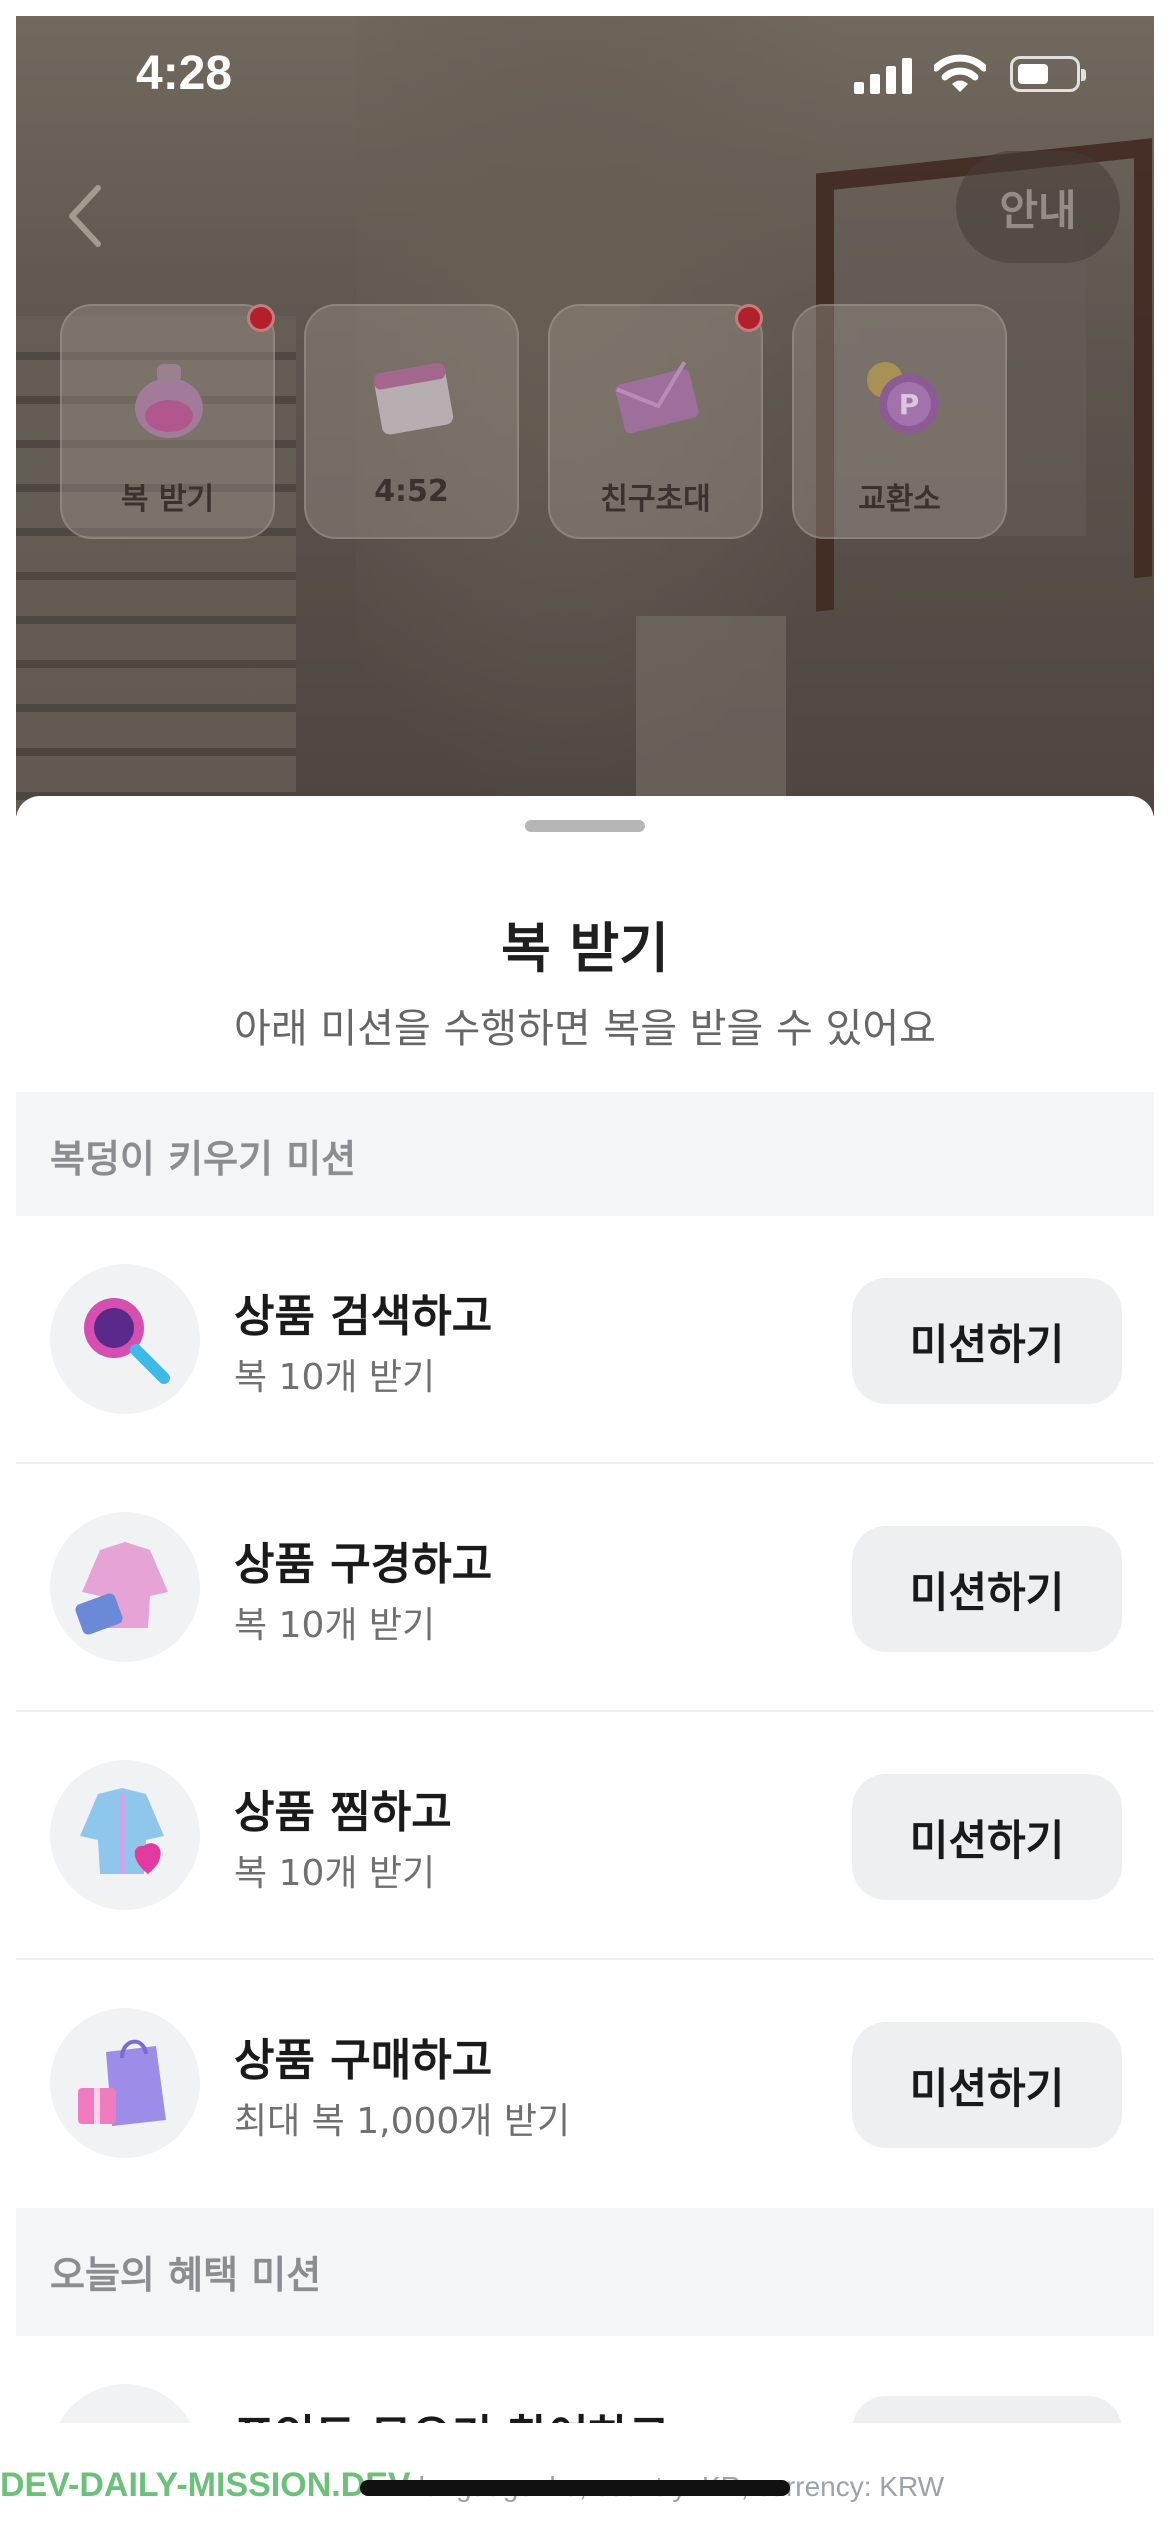 This screenshot has height=2532, width=1170. What do you see at coordinates (585, 2272) in the screenshot?
I see `section-header-today: 오늘의 혜택 미션` at bounding box center [585, 2272].